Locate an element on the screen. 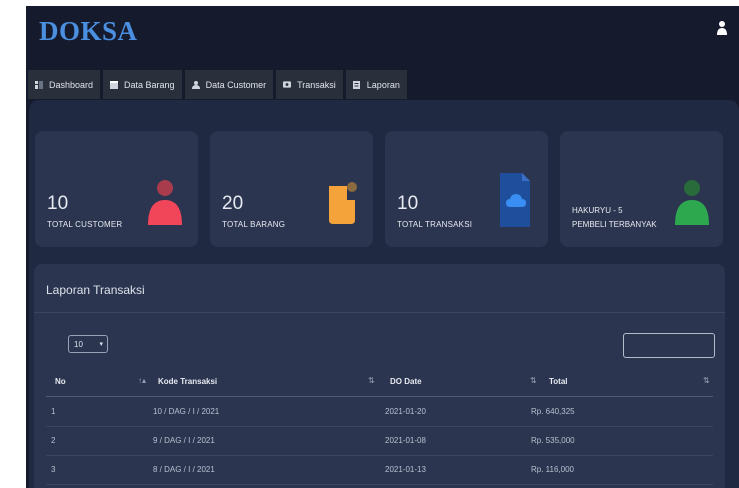 This screenshot has width=739, height=488. divider is located at coordinates (379, 312).